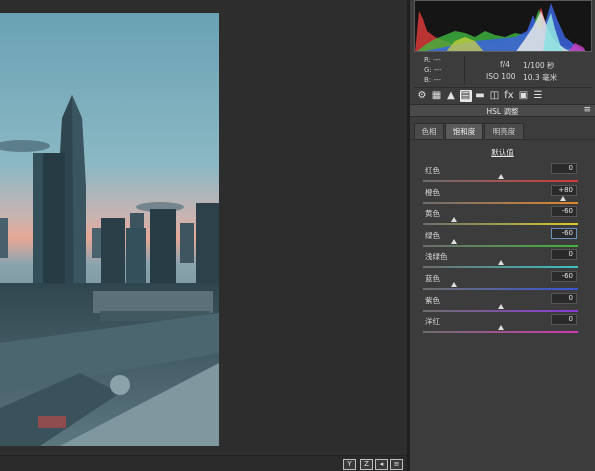 This screenshot has width=595, height=471. Describe the element at coordinates (587, 110) in the screenshot. I see `panel-menu-icon: ≡` at that location.